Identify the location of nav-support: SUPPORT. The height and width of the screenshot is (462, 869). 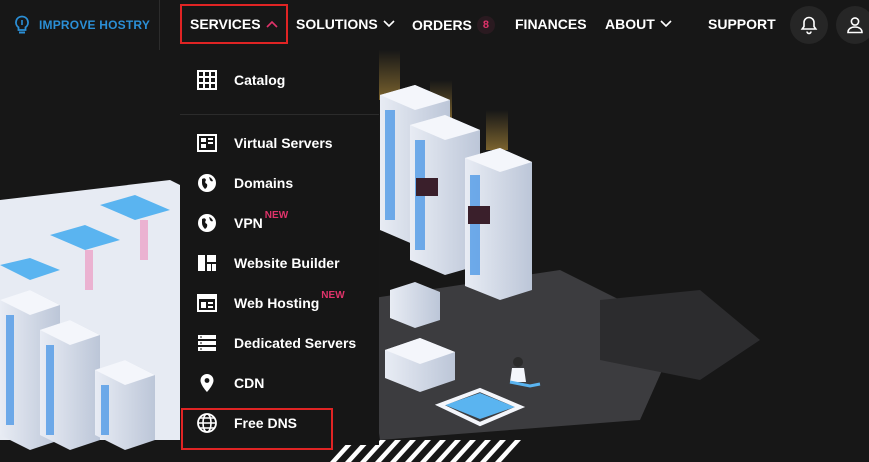
(742, 24).